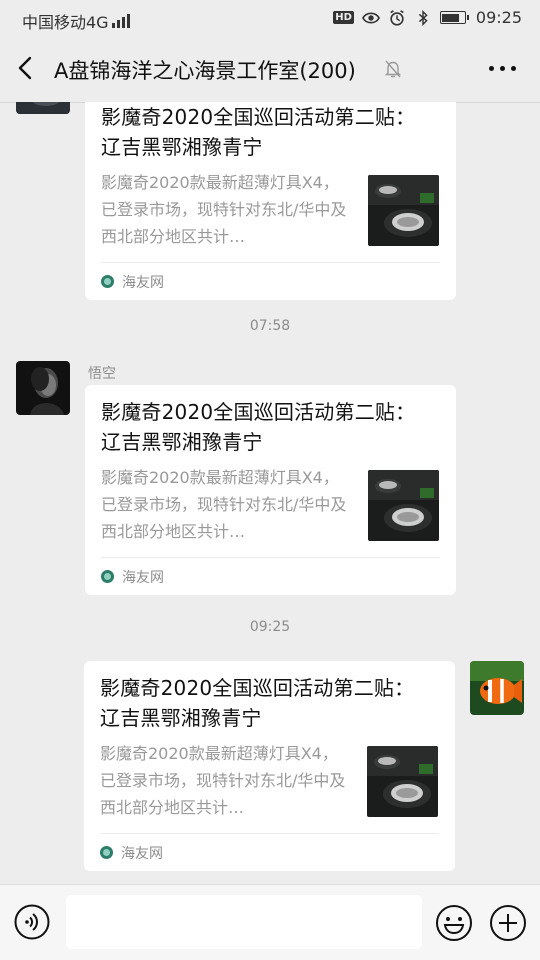 Image resolution: width=540 pixels, height=960 pixels. I want to click on message-timestamp: 09:25, so click(270, 627).